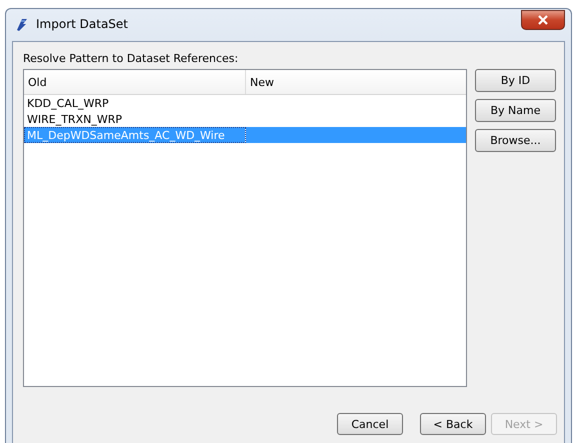  Describe the element at coordinates (68, 103) in the screenshot. I see `table-cell-text: KDD_CAL_WRP` at that location.